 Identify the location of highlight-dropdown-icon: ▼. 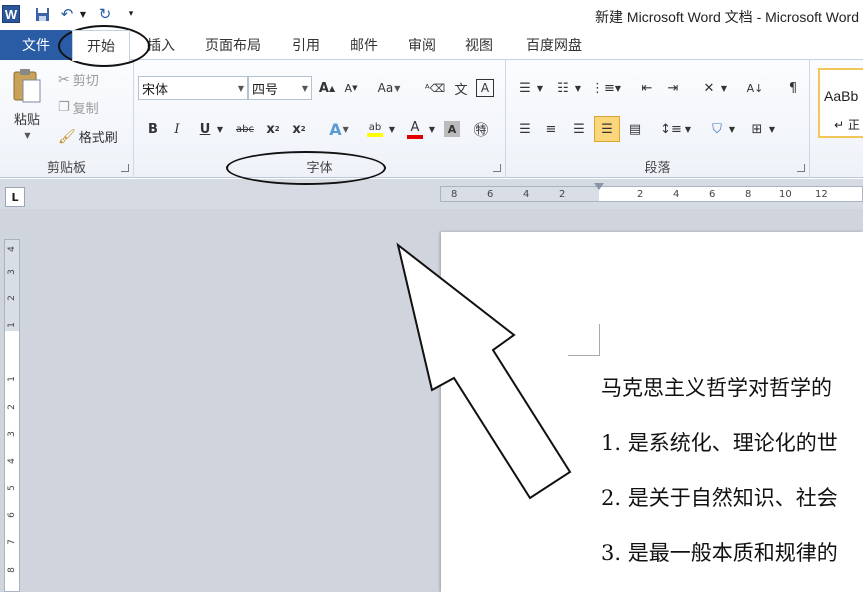
(392, 129).